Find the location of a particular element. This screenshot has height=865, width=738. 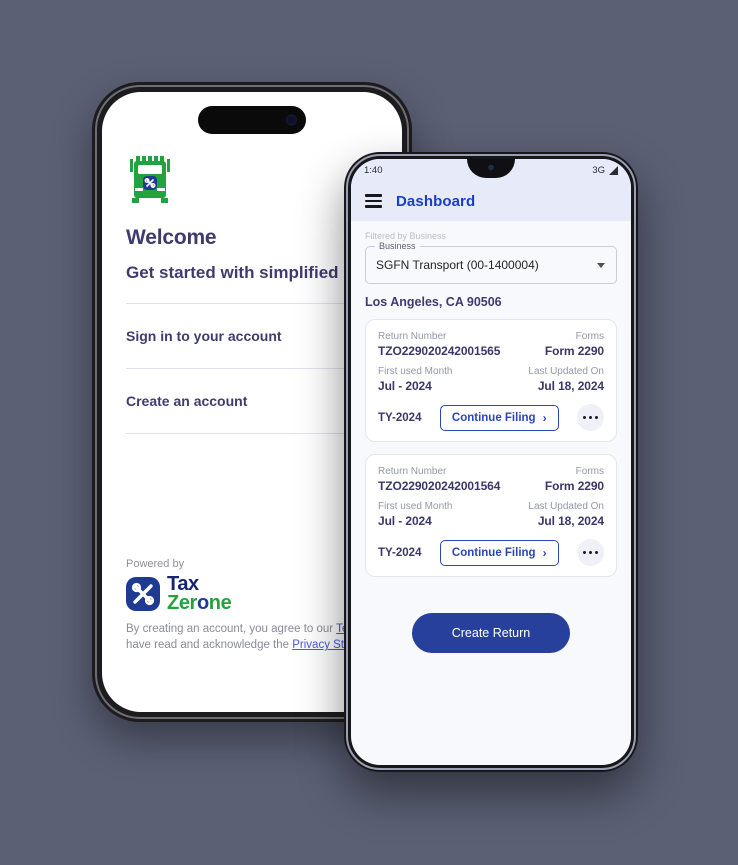

wordmark-ne: ne is located at coordinates (220, 602).